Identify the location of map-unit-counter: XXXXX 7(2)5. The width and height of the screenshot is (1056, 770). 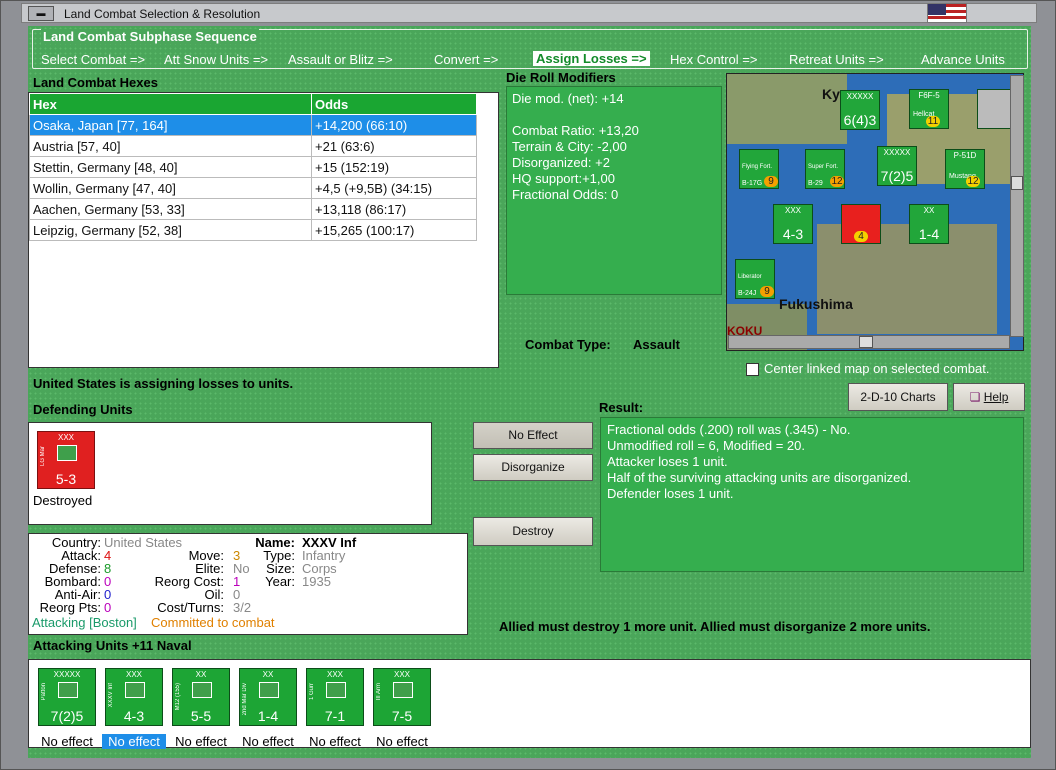
(897, 166).